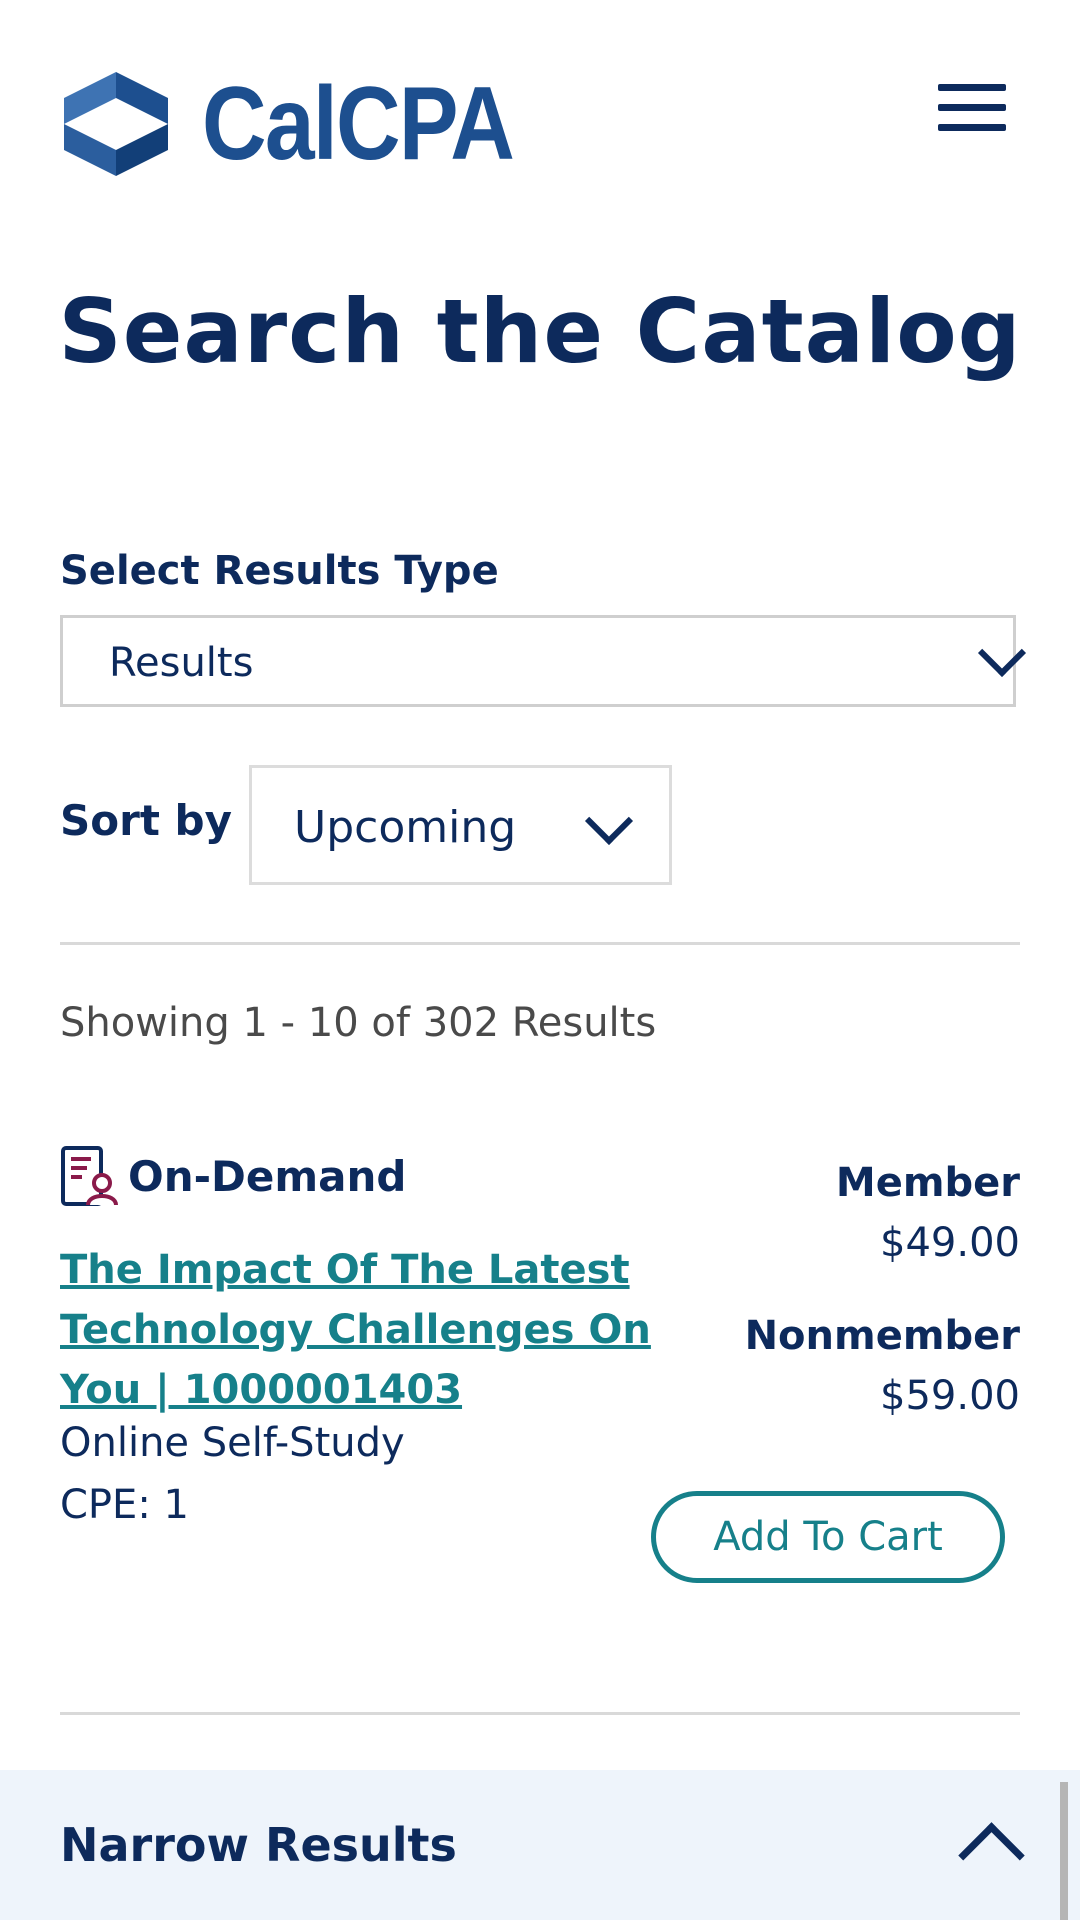 The image size is (1080, 1920). What do you see at coordinates (258, 1845) in the screenshot?
I see `narrow-results-title: Narrow Results` at bounding box center [258, 1845].